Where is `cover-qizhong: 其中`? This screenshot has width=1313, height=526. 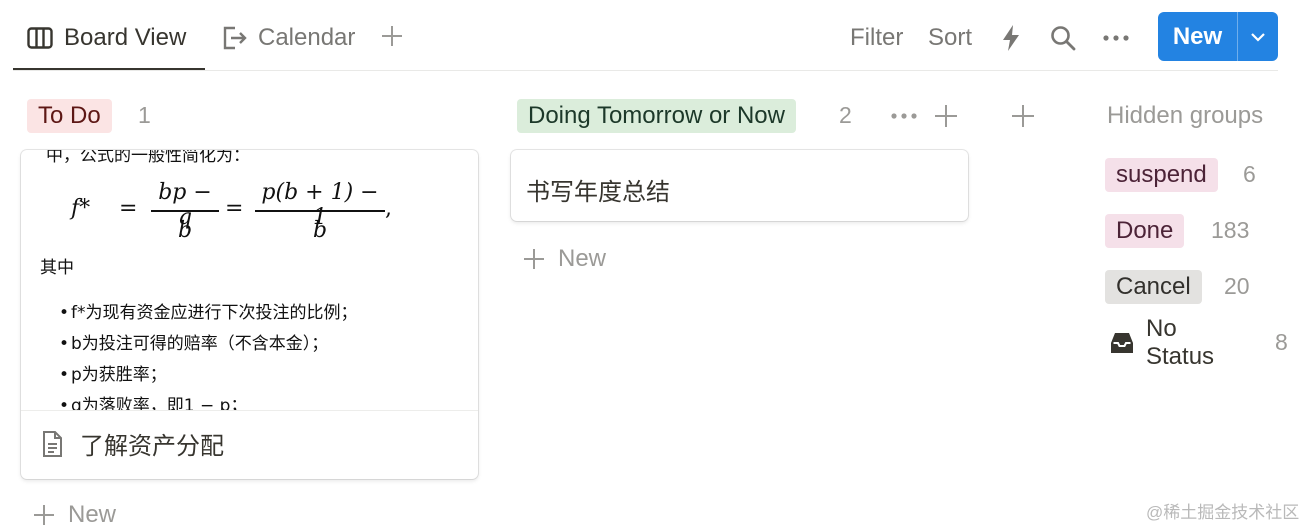 cover-qizhong: 其中 is located at coordinates (57, 268).